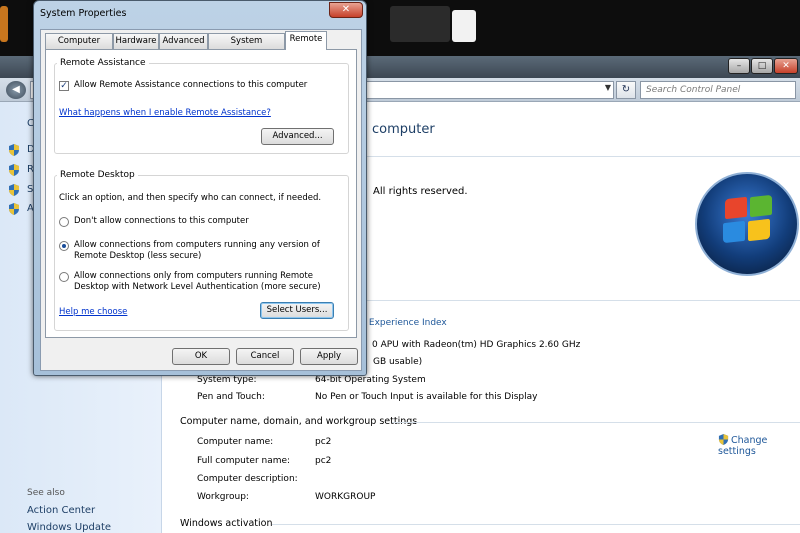 The height and width of the screenshot is (533, 800). I want to click on tab-hardware: Hardware, so click(136, 41).